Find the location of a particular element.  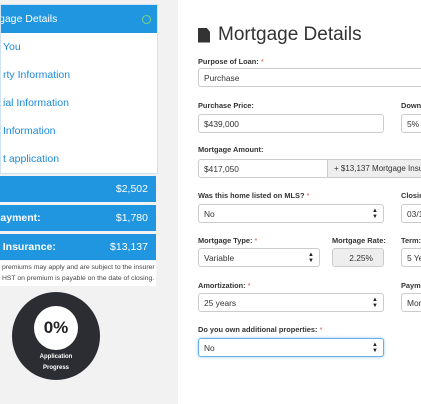

document-icon is located at coordinates (204, 35).